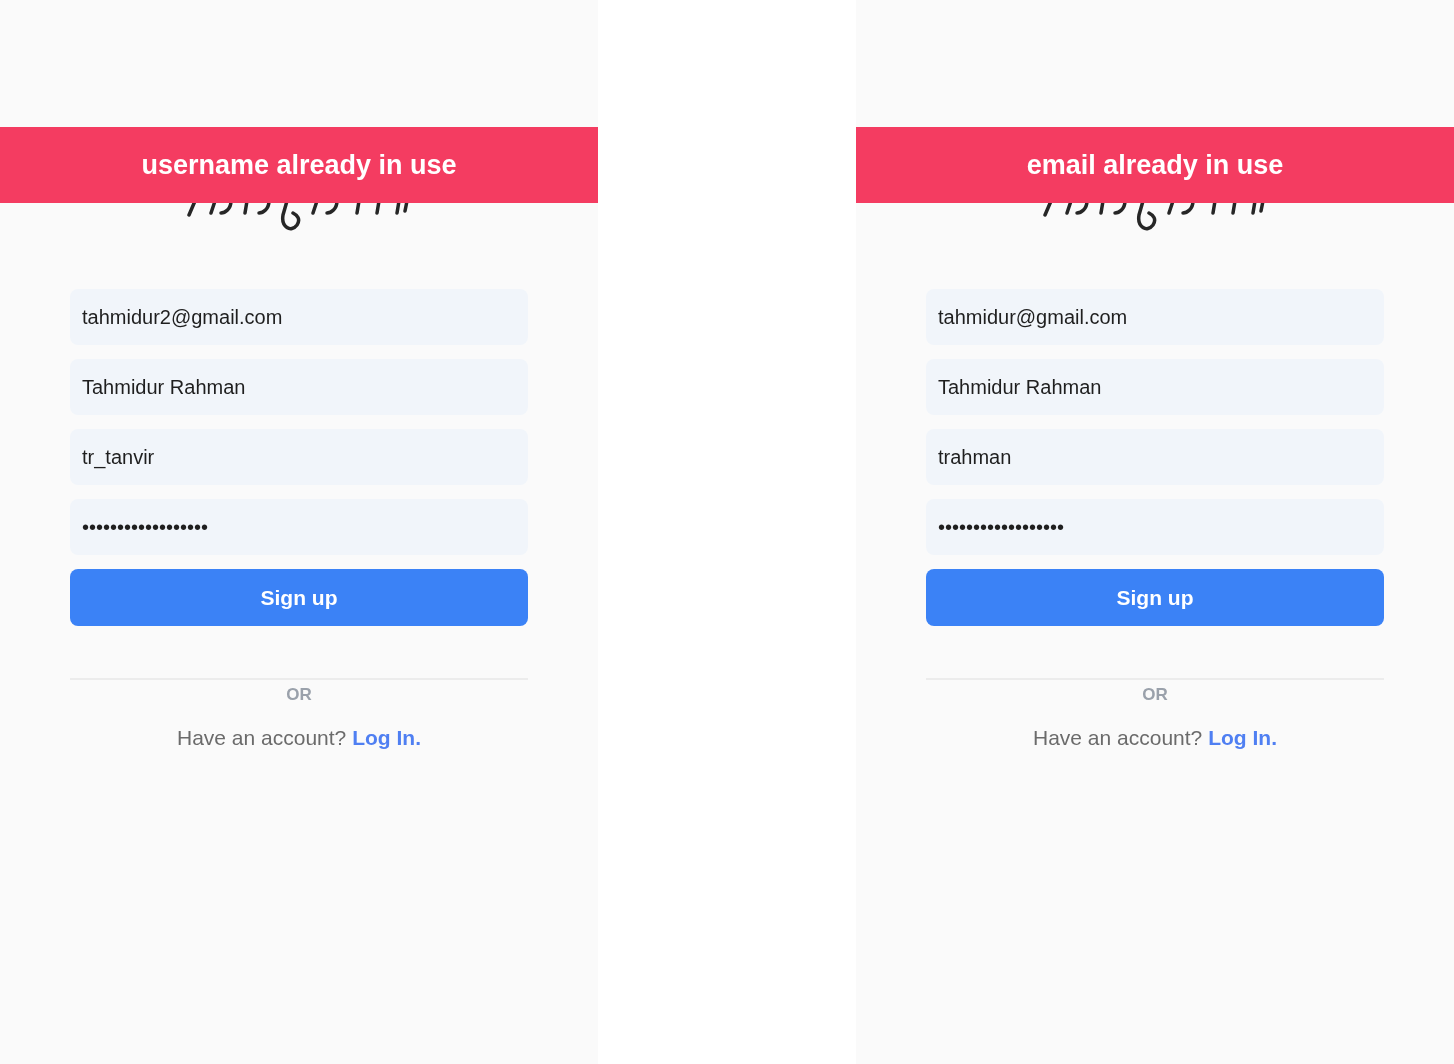 Image resolution: width=1454 pixels, height=1064 pixels. Describe the element at coordinates (1155, 317) in the screenshot. I see `input-field: tahmidur@gmail.com` at that location.